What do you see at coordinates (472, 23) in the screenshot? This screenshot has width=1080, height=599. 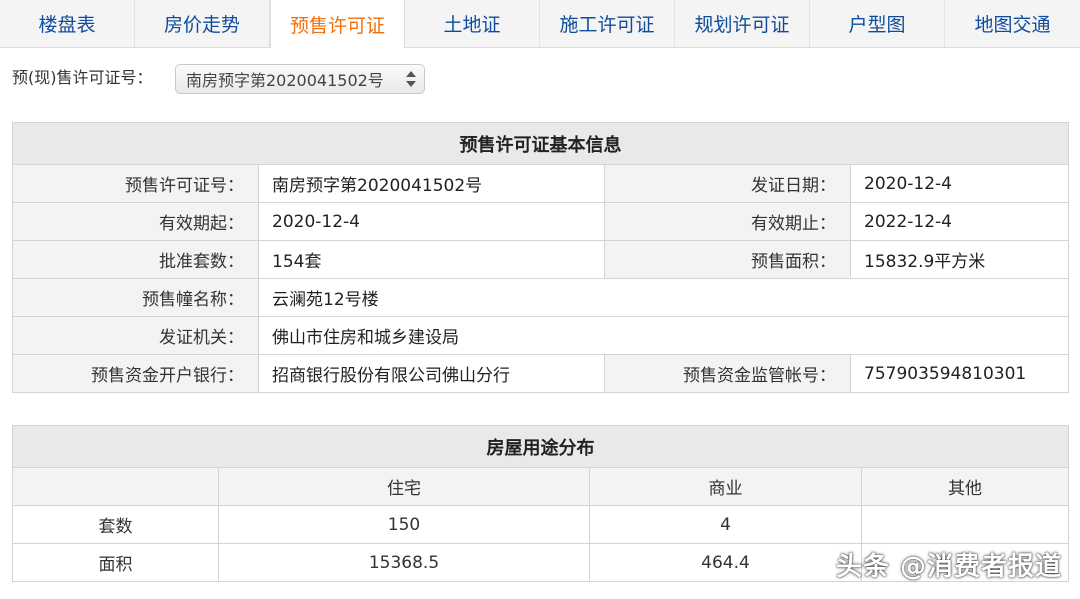 I see `tab-land-certificate: 土地证` at bounding box center [472, 23].